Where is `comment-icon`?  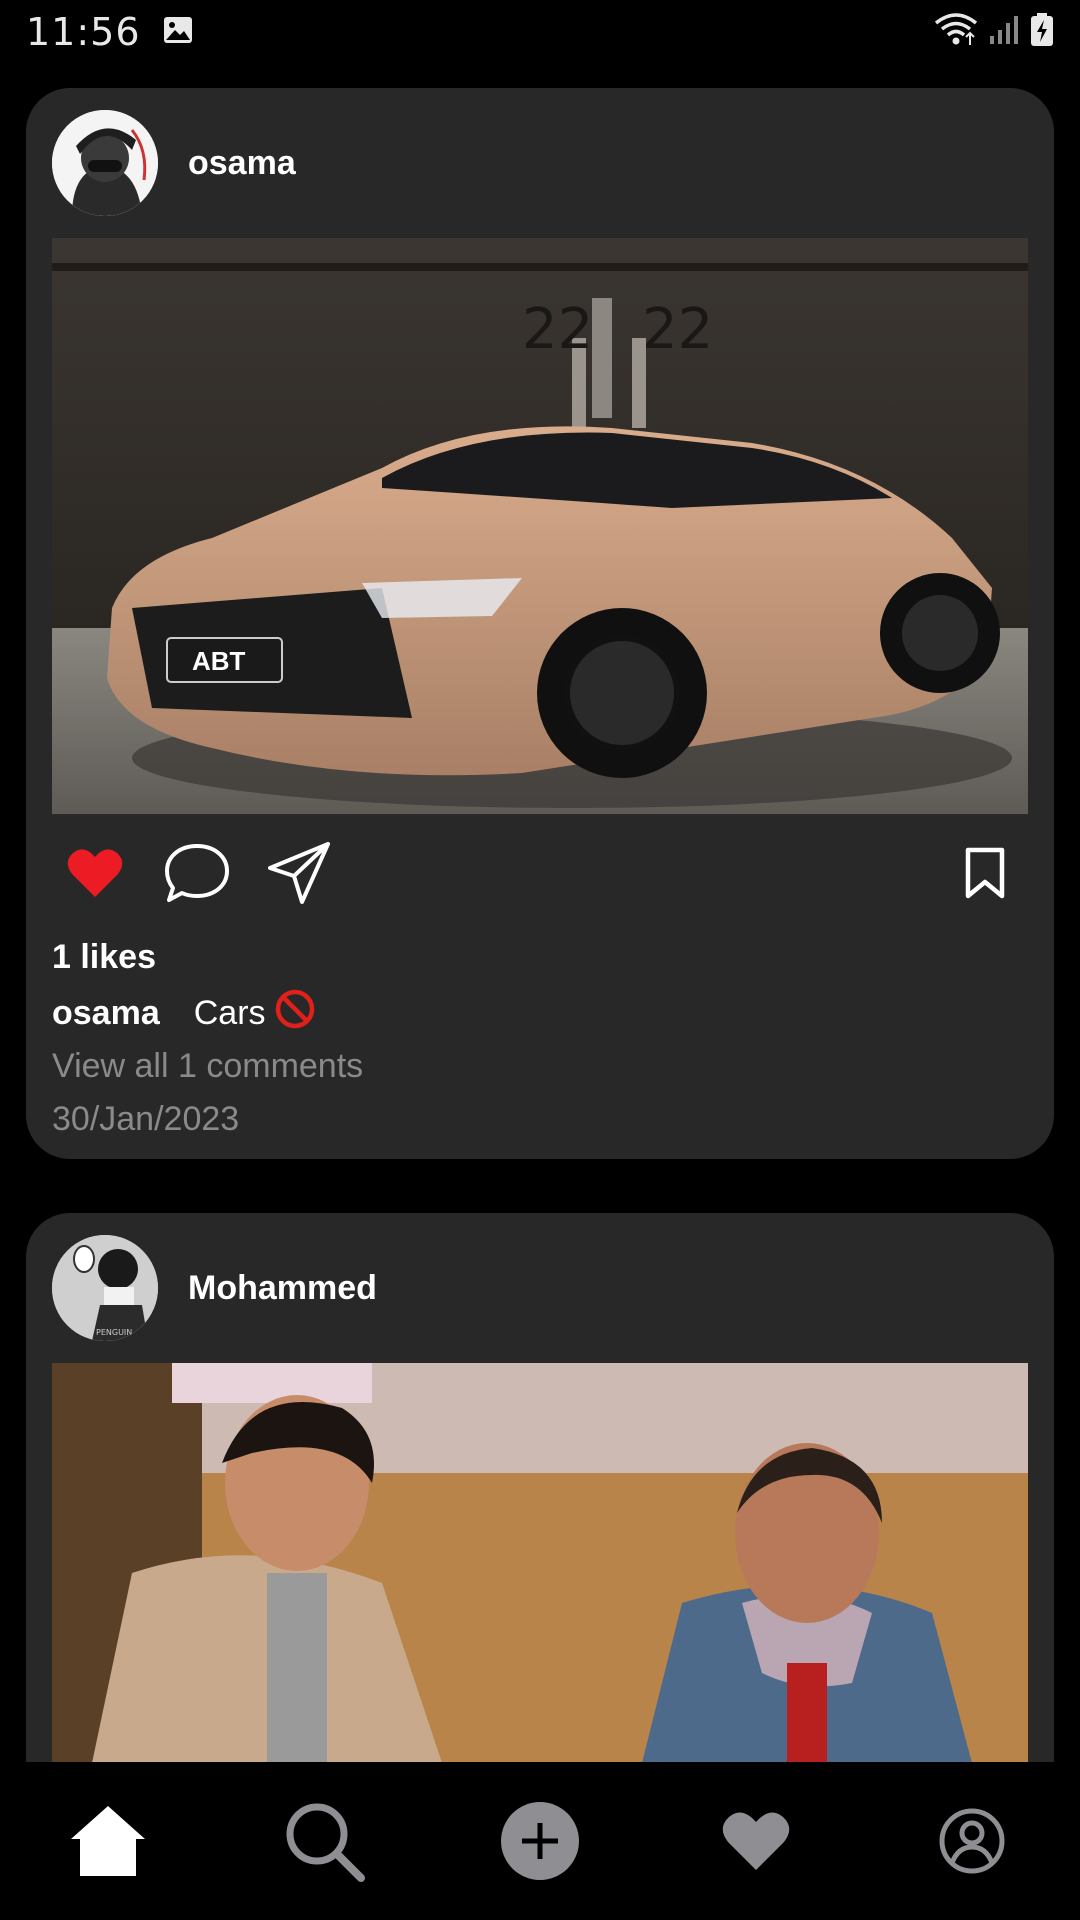
comment-icon is located at coordinates (197, 873).